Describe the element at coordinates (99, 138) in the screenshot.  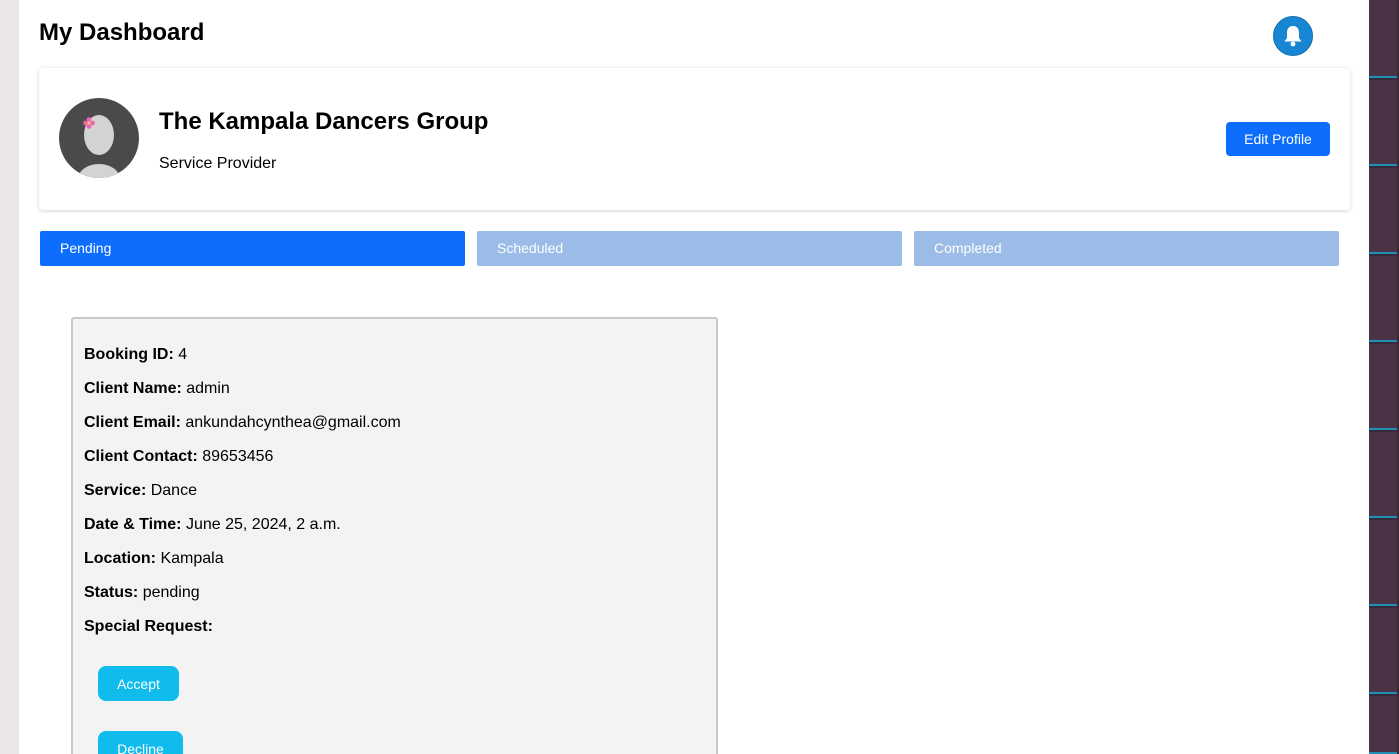
I see `avatar` at that location.